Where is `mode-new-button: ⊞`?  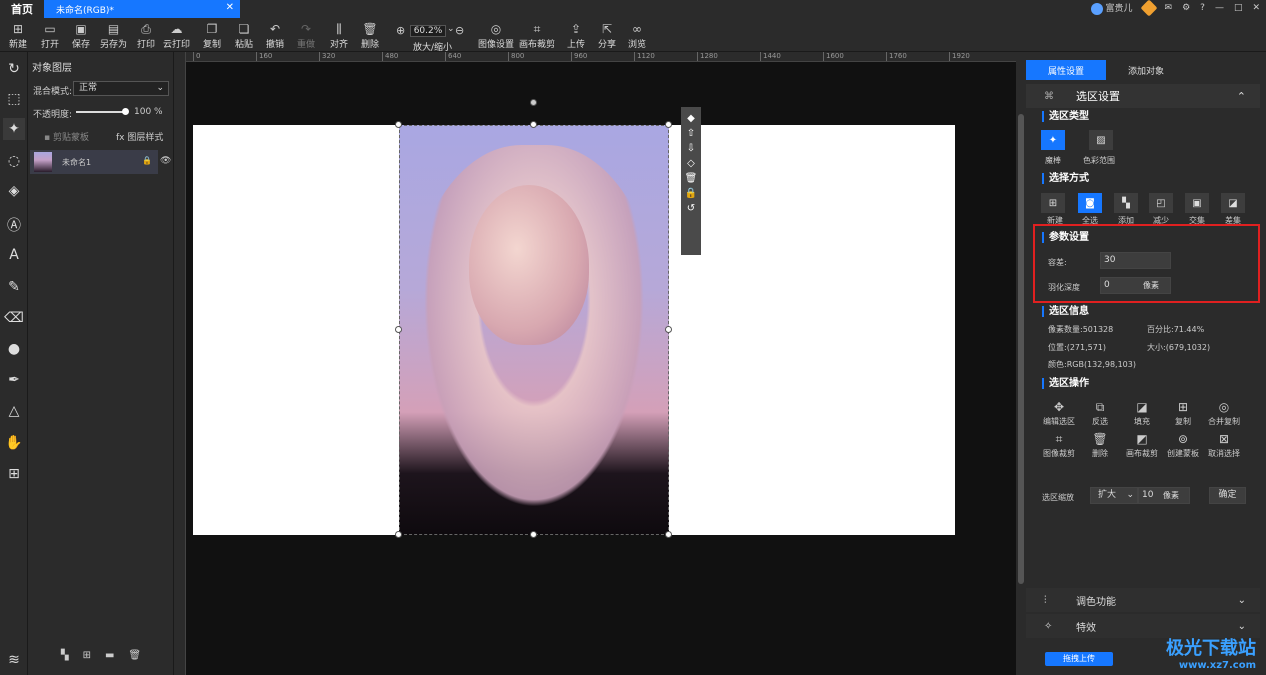 mode-new-button: ⊞ is located at coordinates (1053, 203).